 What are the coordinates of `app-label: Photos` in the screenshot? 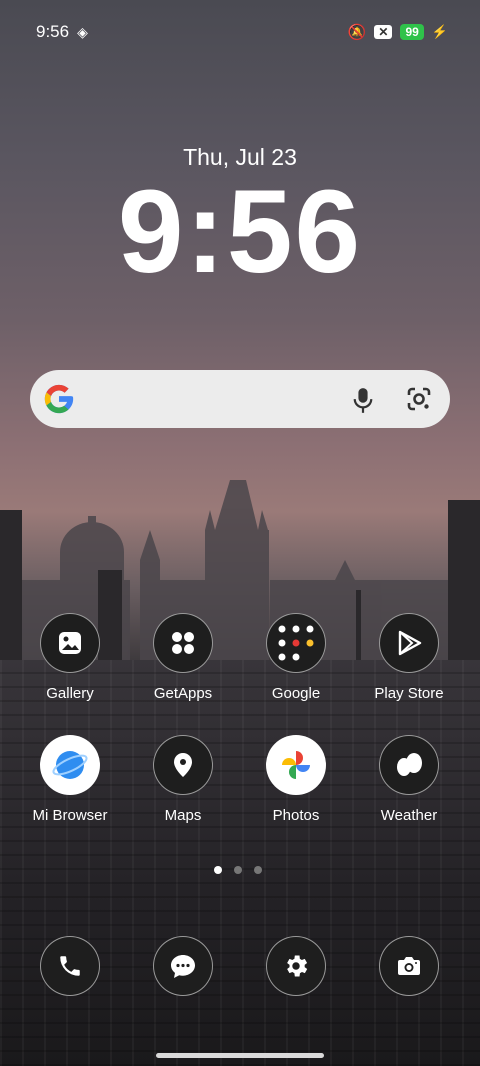 It's located at (296, 815).